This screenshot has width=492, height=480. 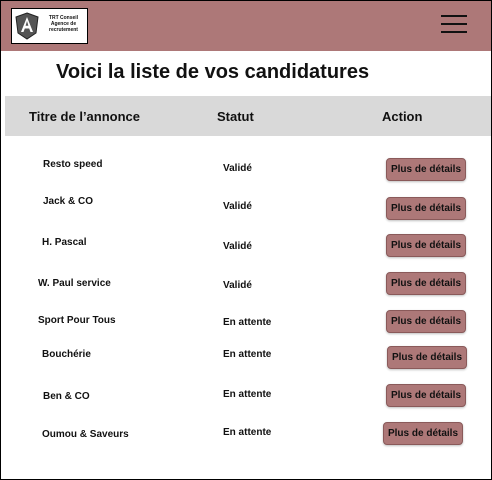 I want to click on table-header: Titre de l’annonce Statut Action, so click(x=248, y=116).